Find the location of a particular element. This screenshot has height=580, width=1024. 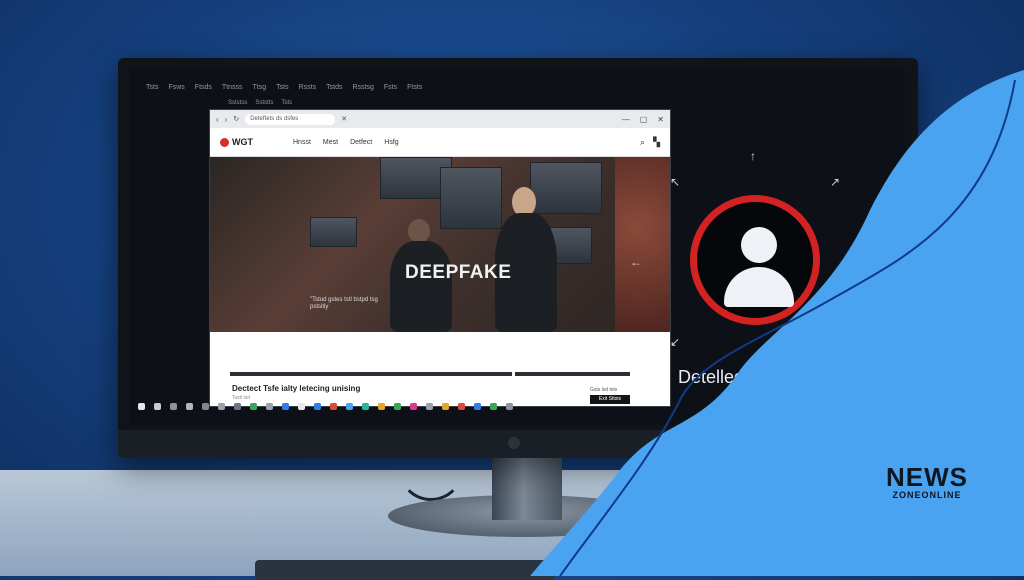

menu-item: Ftsds is located at coordinates (203, 87).